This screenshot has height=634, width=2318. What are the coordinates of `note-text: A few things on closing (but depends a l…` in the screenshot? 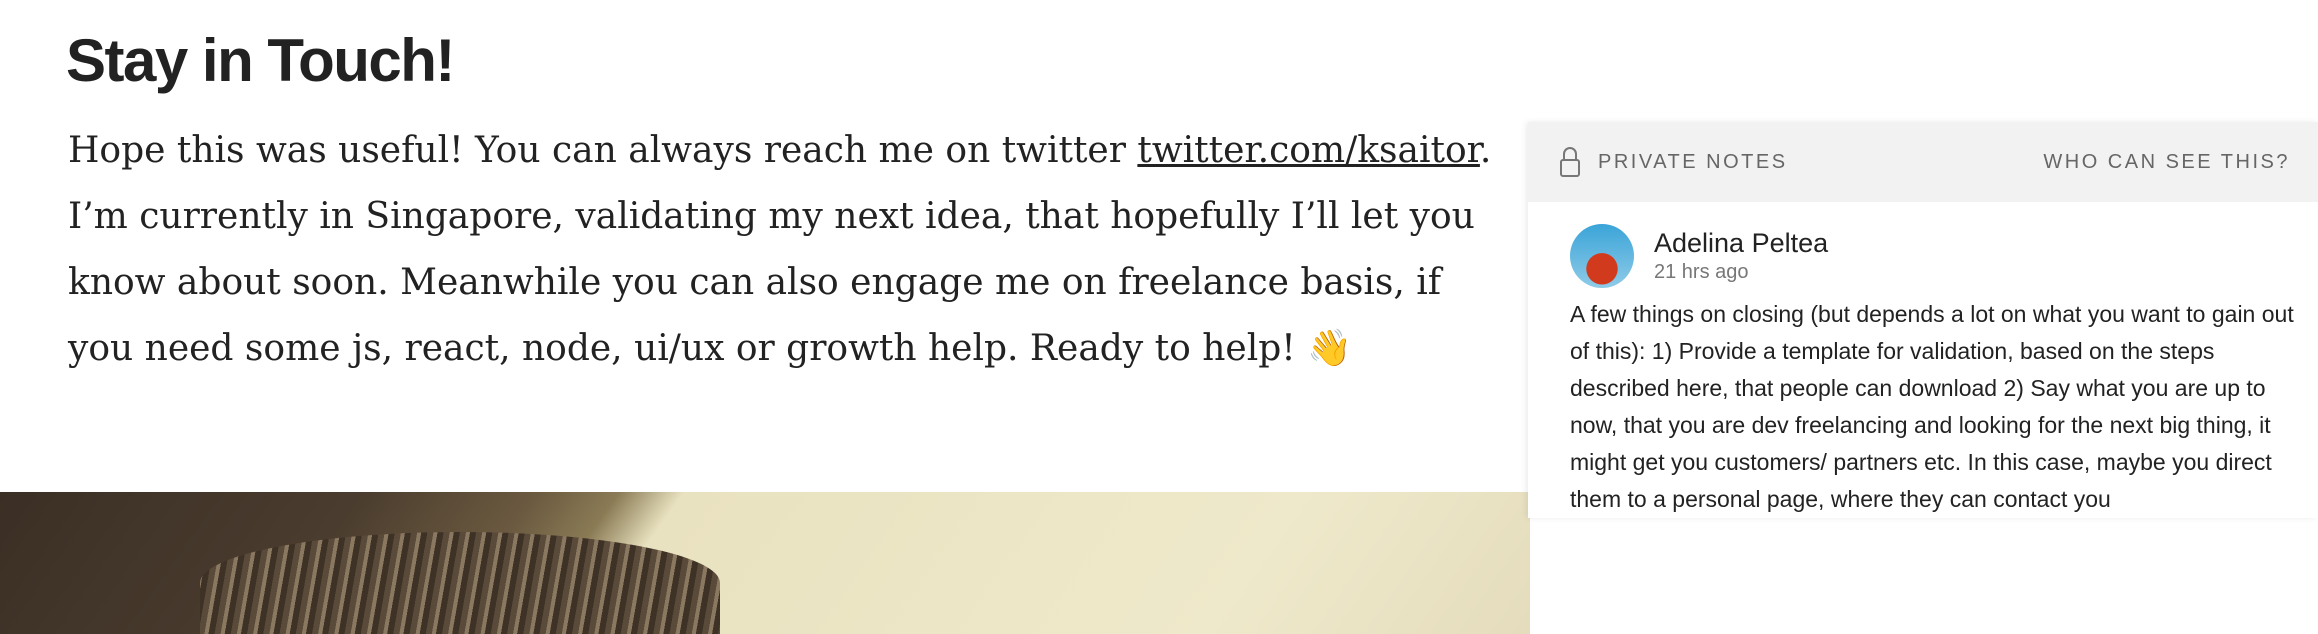 It's located at (1932, 406).